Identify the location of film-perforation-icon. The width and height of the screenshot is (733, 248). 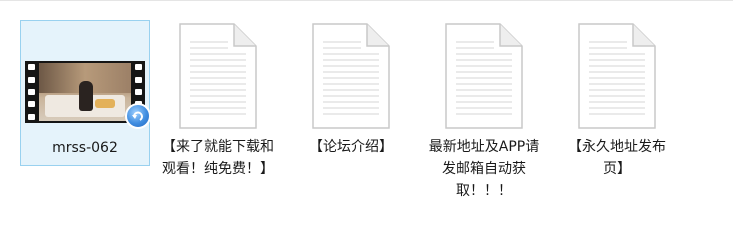
(31, 92).